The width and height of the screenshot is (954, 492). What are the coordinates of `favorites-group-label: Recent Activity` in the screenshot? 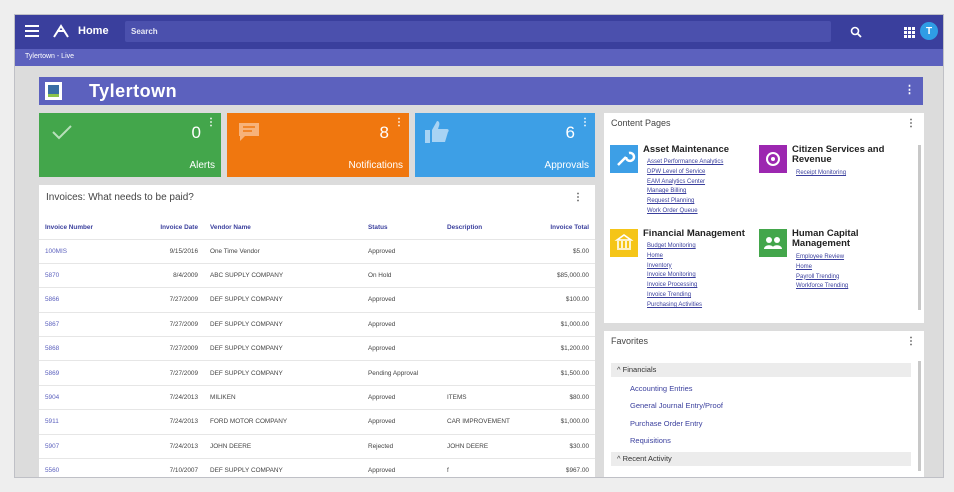 It's located at (647, 458).